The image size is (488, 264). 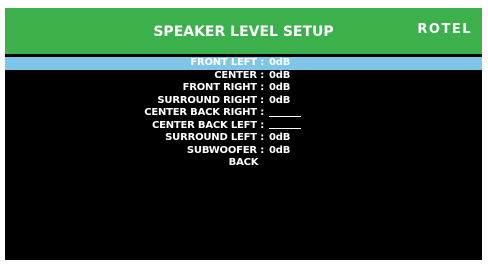 I want to click on back-button: BACK, so click(x=243, y=163).